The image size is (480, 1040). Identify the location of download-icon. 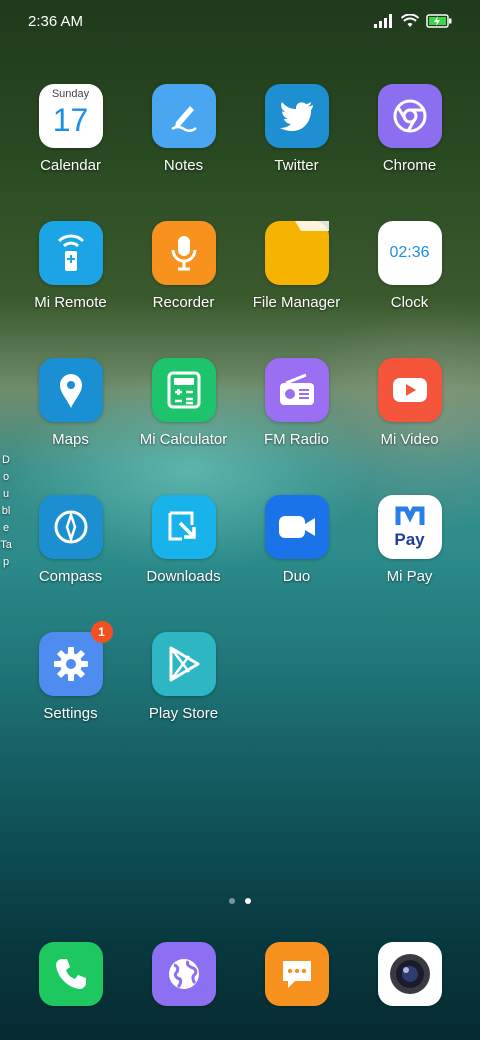
(183, 527).